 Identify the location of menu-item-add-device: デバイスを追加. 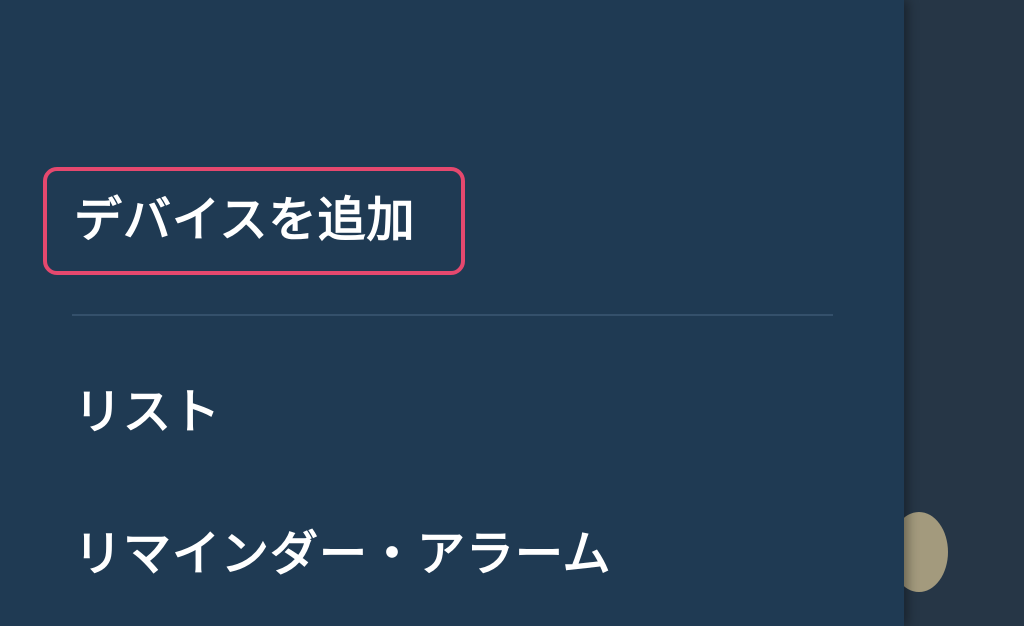
(245, 220).